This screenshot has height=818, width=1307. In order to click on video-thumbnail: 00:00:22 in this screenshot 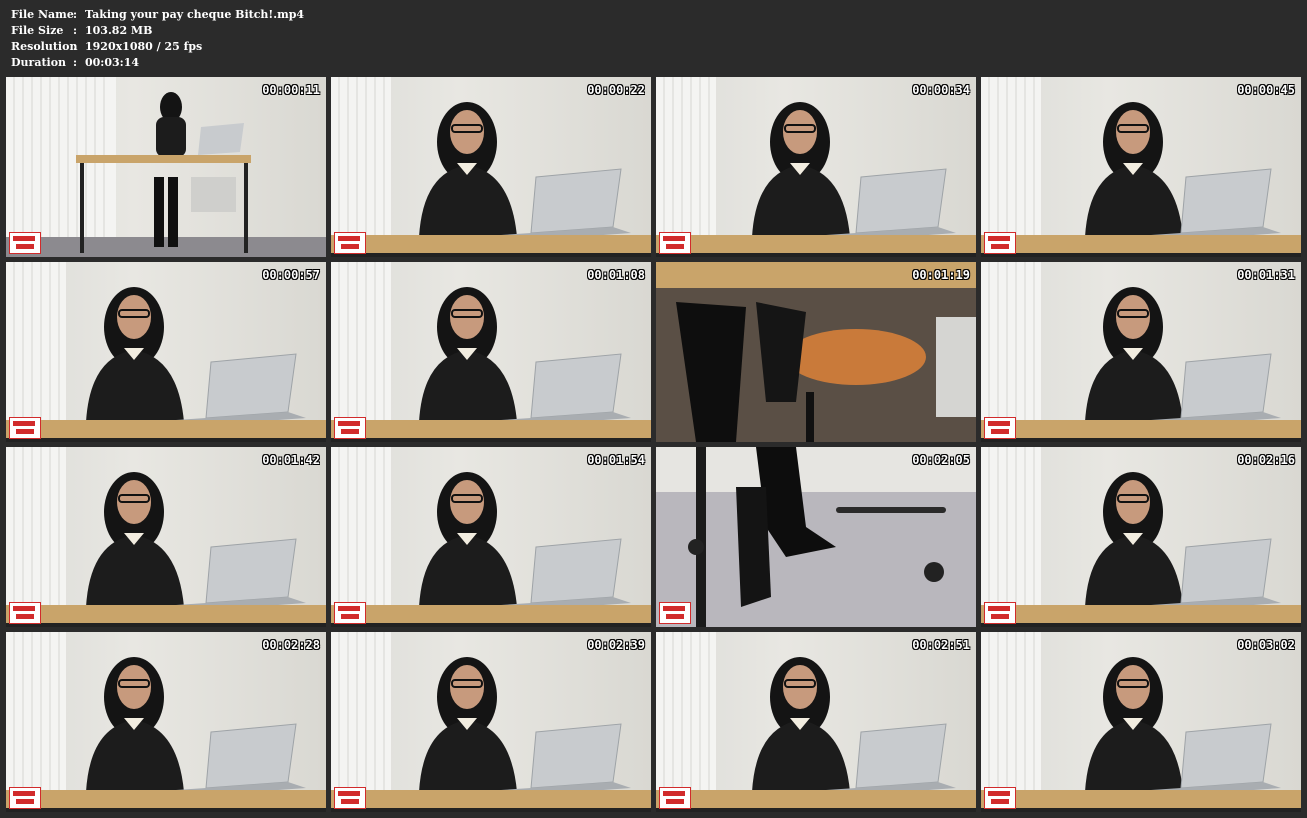, I will do `click(491, 167)`.